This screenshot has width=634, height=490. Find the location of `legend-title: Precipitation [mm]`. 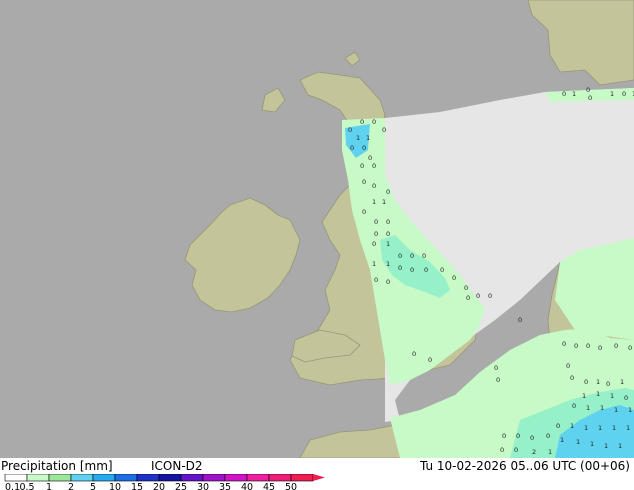

legend-title: Precipitation [mm] is located at coordinates (57, 466).